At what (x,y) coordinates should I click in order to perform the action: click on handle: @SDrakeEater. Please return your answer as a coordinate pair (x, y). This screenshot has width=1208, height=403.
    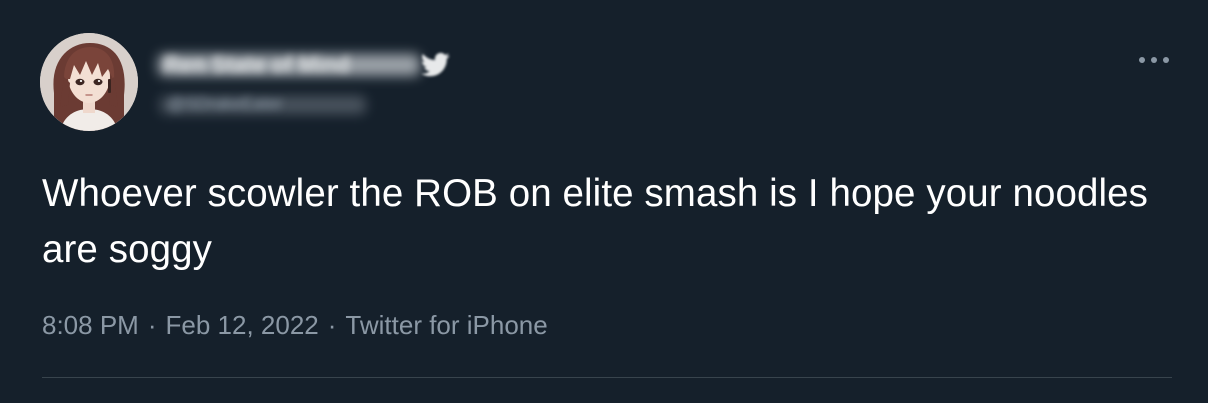
    Looking at the image, I should click on (225, 104).